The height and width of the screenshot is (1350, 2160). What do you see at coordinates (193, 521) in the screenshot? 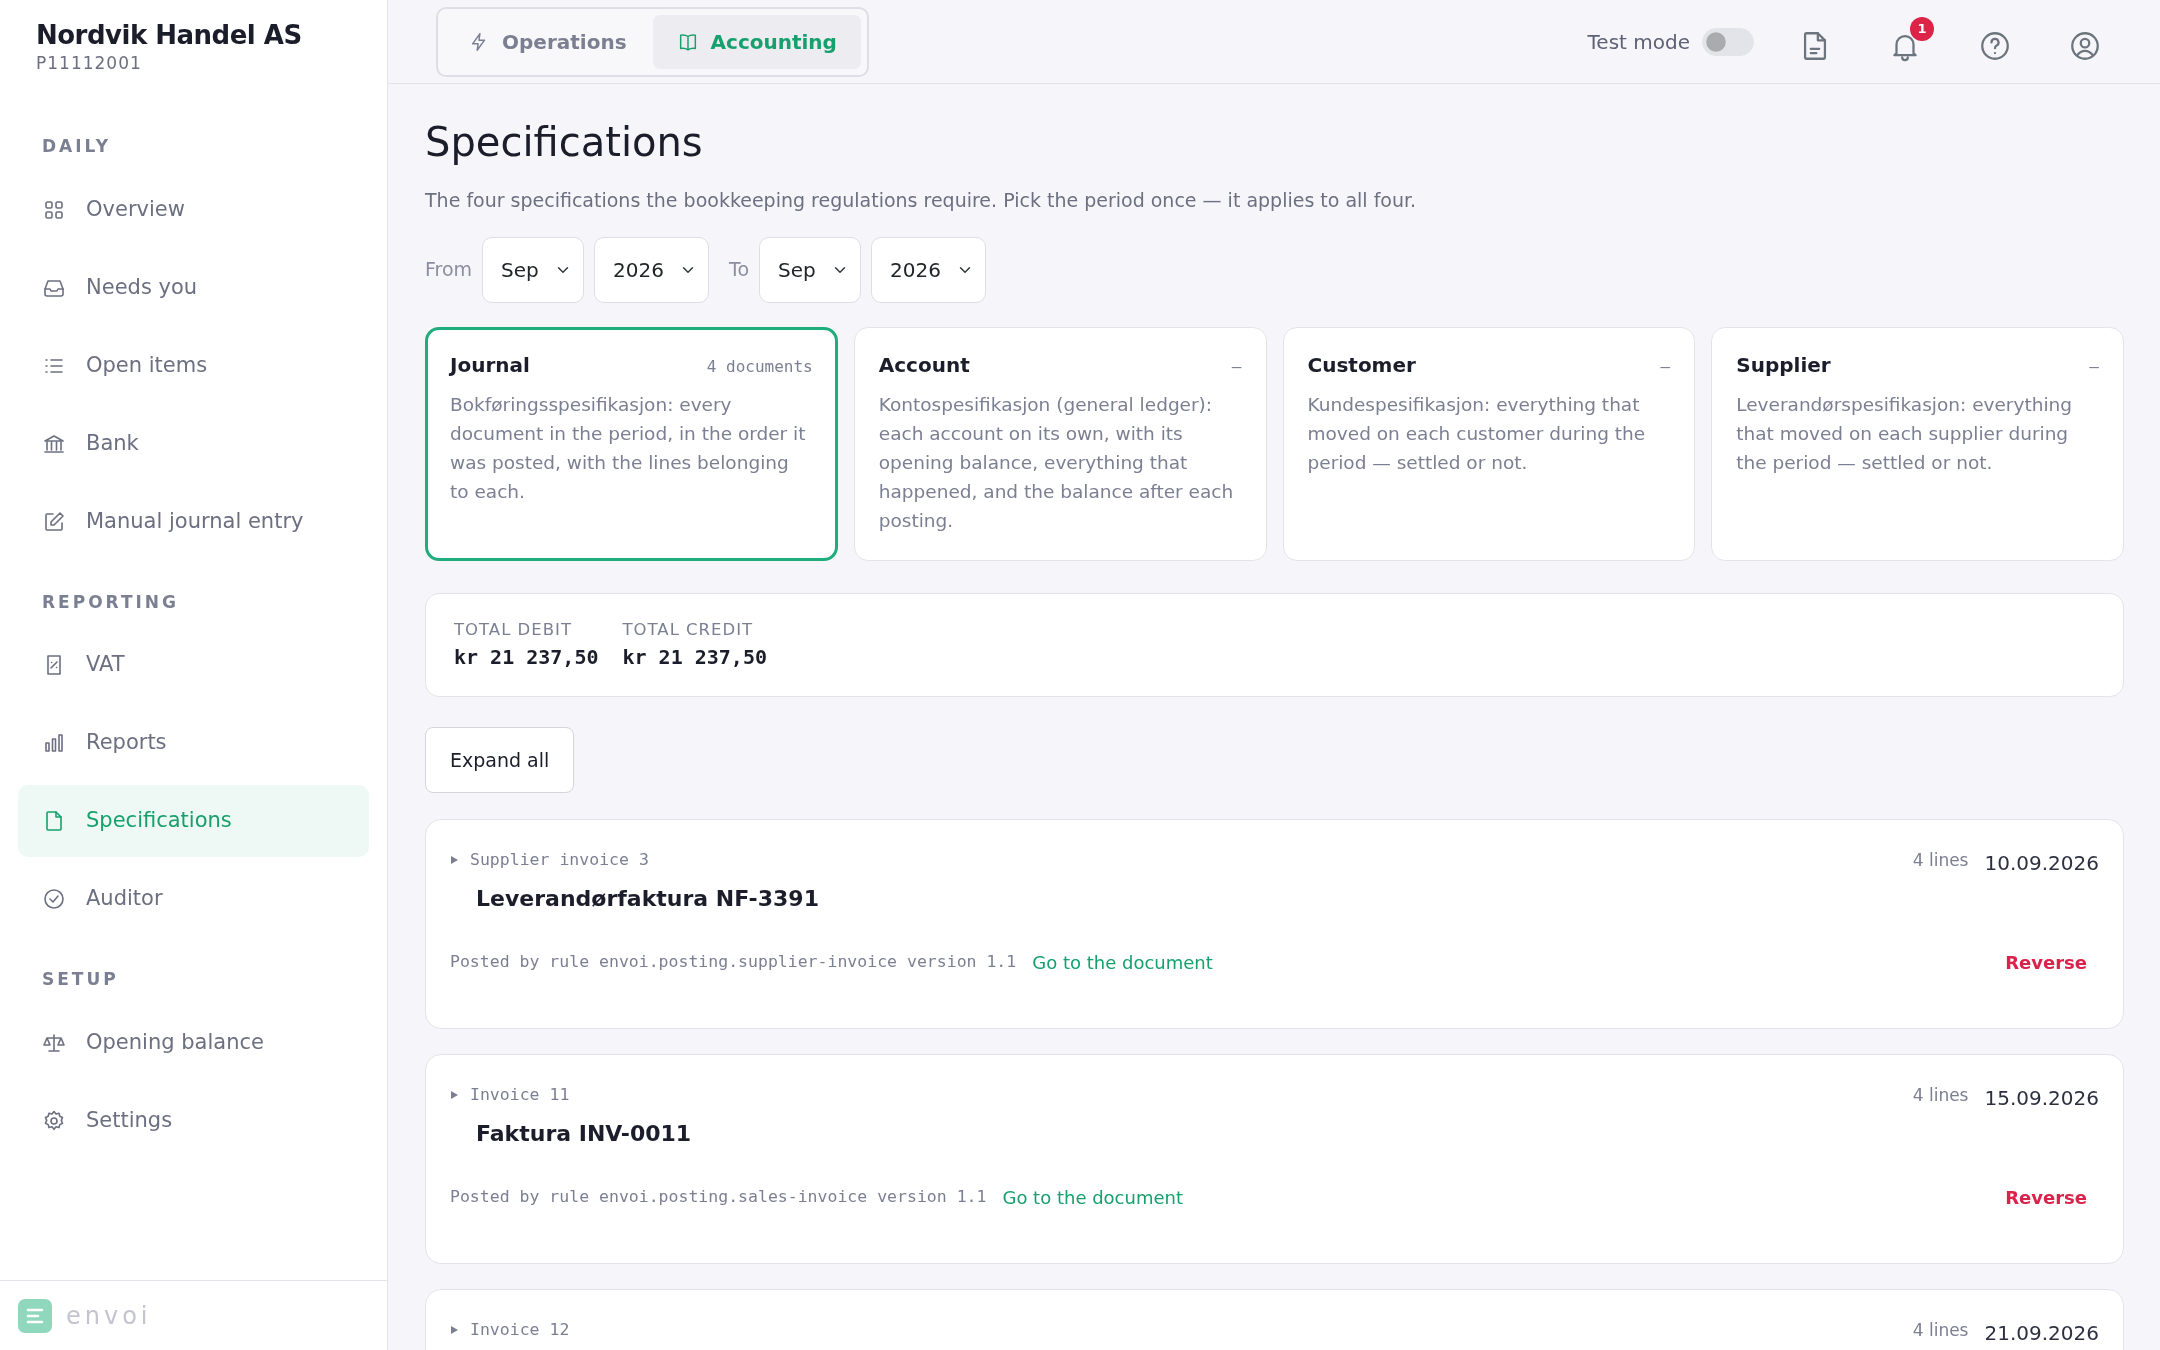
I see `sidebar-item: Manual journal entry` at bounding box center [193, 521].